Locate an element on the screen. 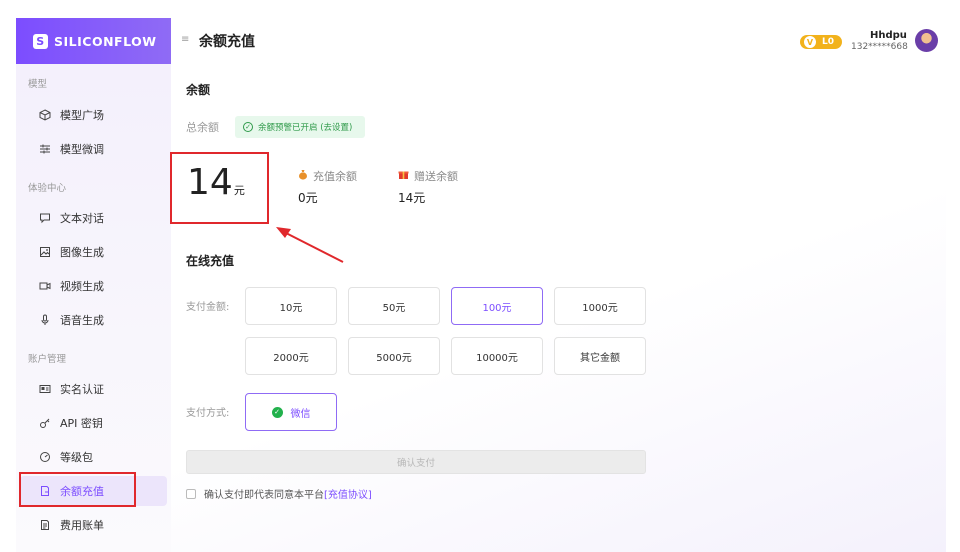  agreement-checkbox is located at coordinates (191, 493).